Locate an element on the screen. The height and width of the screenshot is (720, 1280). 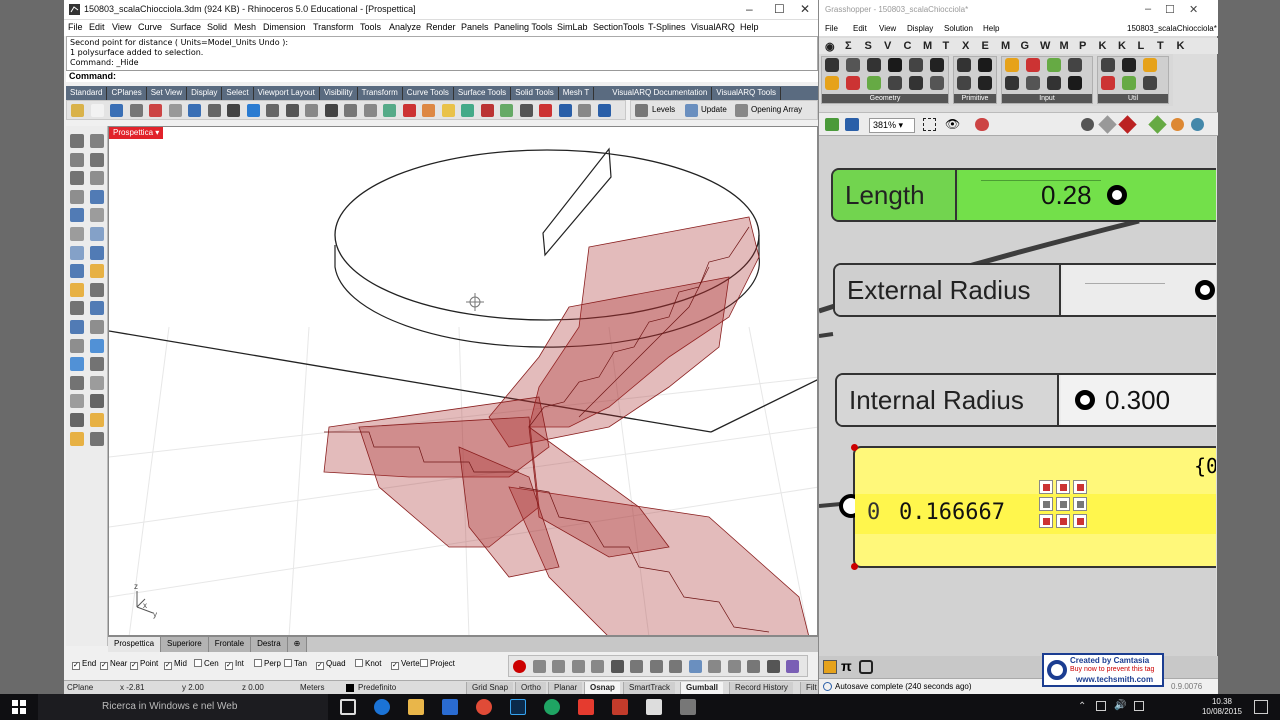
mail-icon is located at coordinates (654, 707).